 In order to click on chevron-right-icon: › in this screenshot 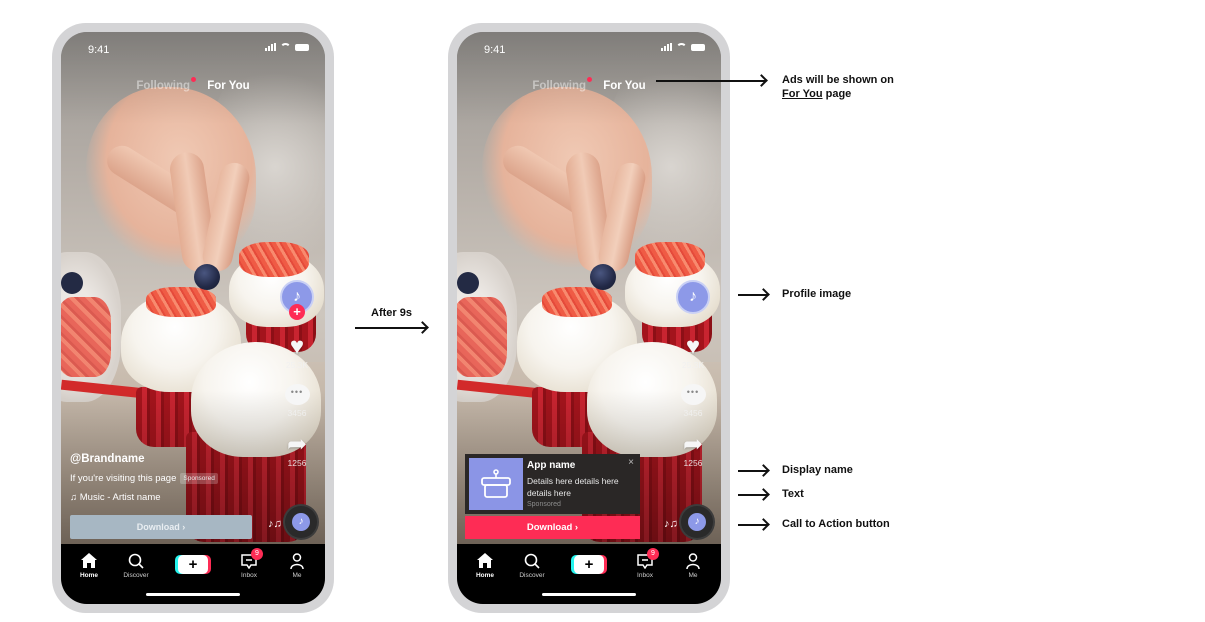, I will do `click(576, 527)`.